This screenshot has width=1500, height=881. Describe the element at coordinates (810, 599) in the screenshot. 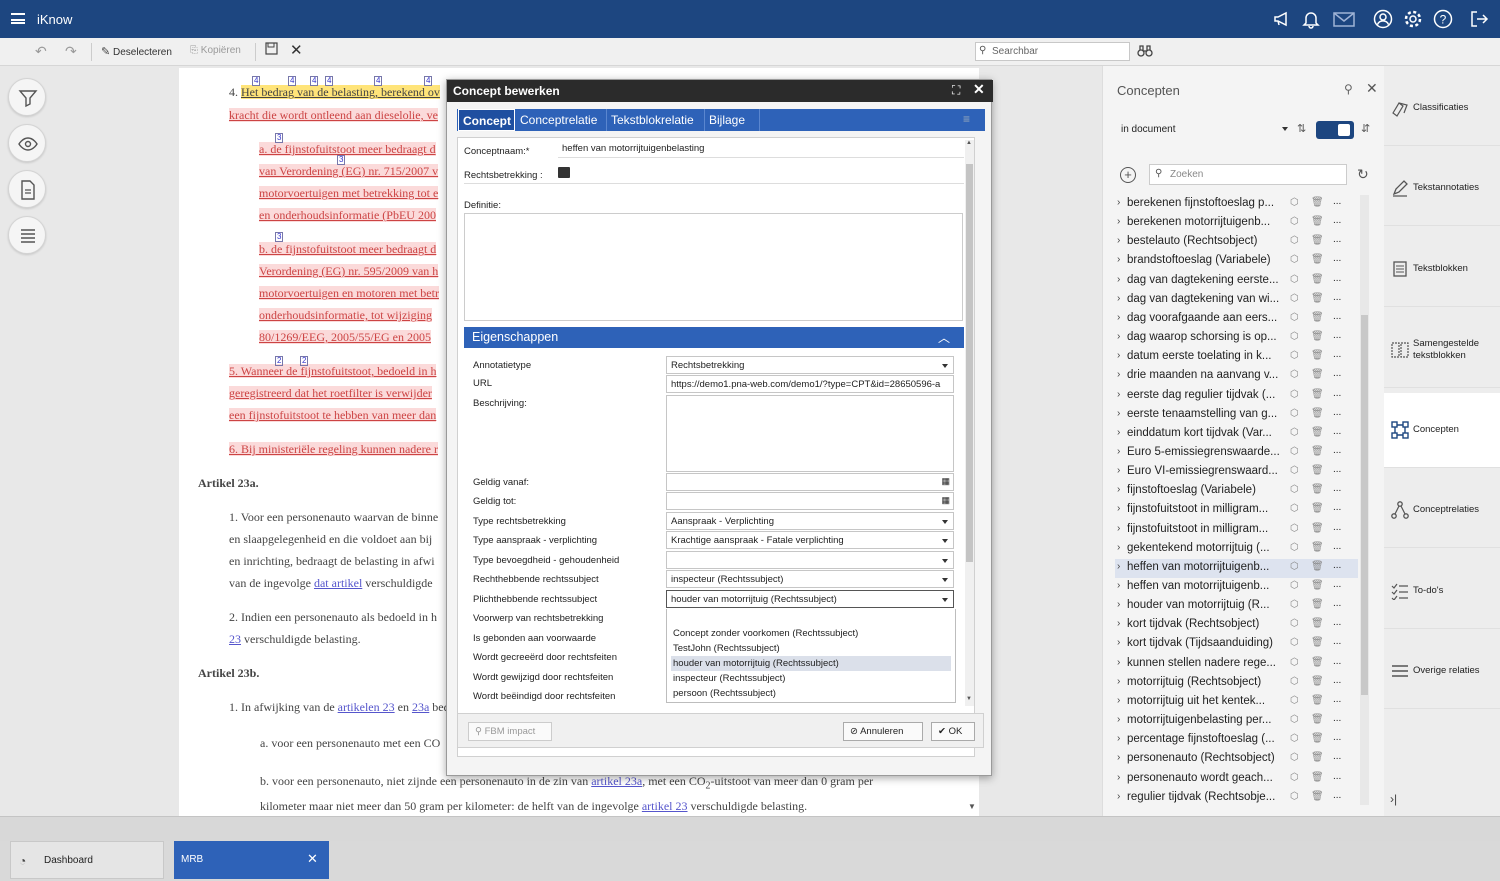

I see `plichthebbende-select: houder van motorrijtuig (Rechtssubject)` at that location.